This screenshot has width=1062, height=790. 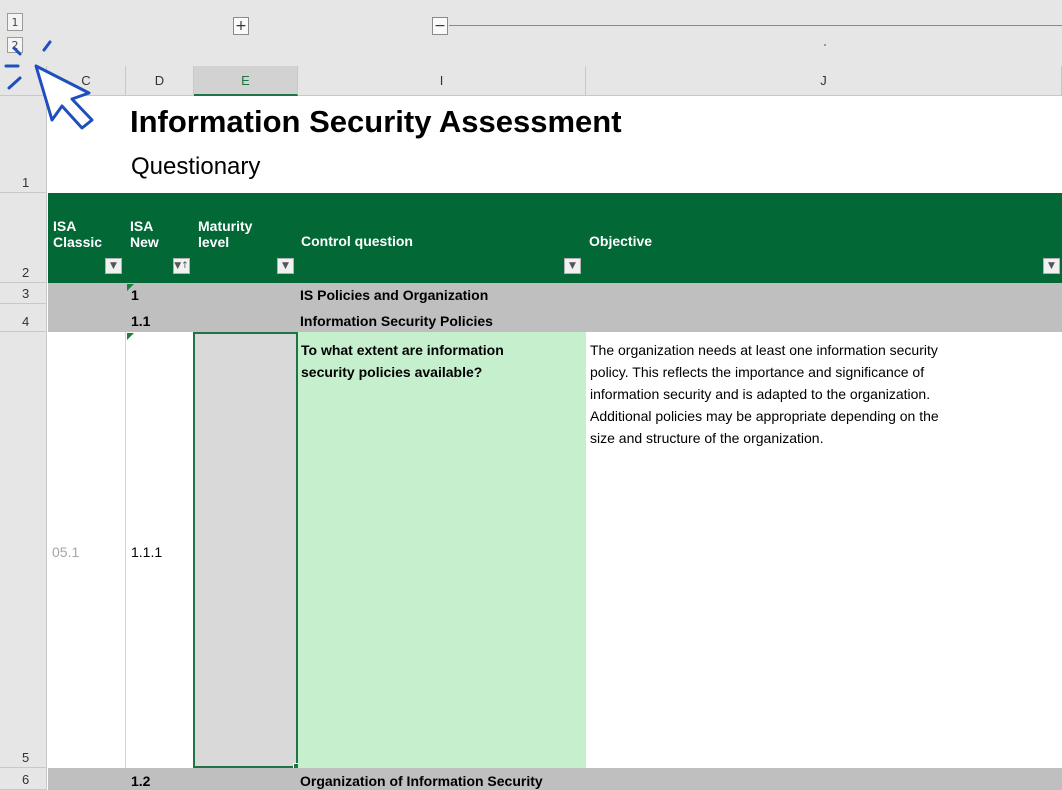 I want to click on row5-isa-classic: 05.1, so click(x=66, y=552).